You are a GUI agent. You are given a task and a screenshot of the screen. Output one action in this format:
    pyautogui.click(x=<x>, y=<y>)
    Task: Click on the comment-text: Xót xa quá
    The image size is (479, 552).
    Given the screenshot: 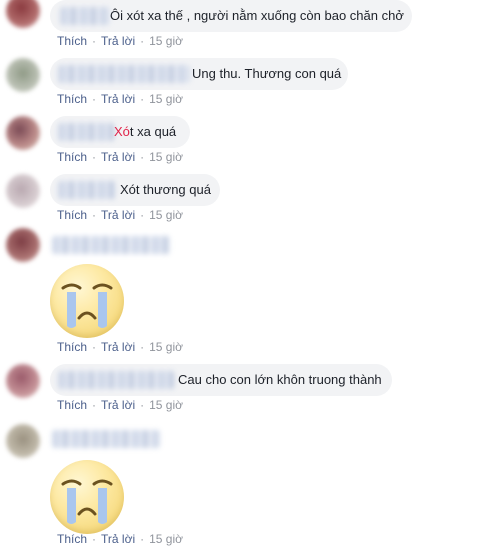 What is the action you would take?
    pyautogui.click(x=145, y=131)
    